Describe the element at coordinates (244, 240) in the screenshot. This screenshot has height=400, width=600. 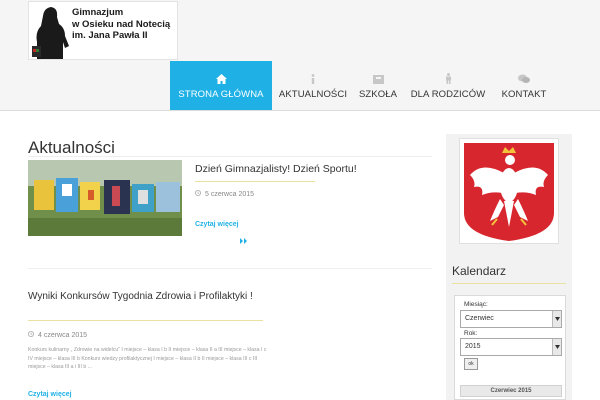
I see `double-chevron-right-icon` at that location.